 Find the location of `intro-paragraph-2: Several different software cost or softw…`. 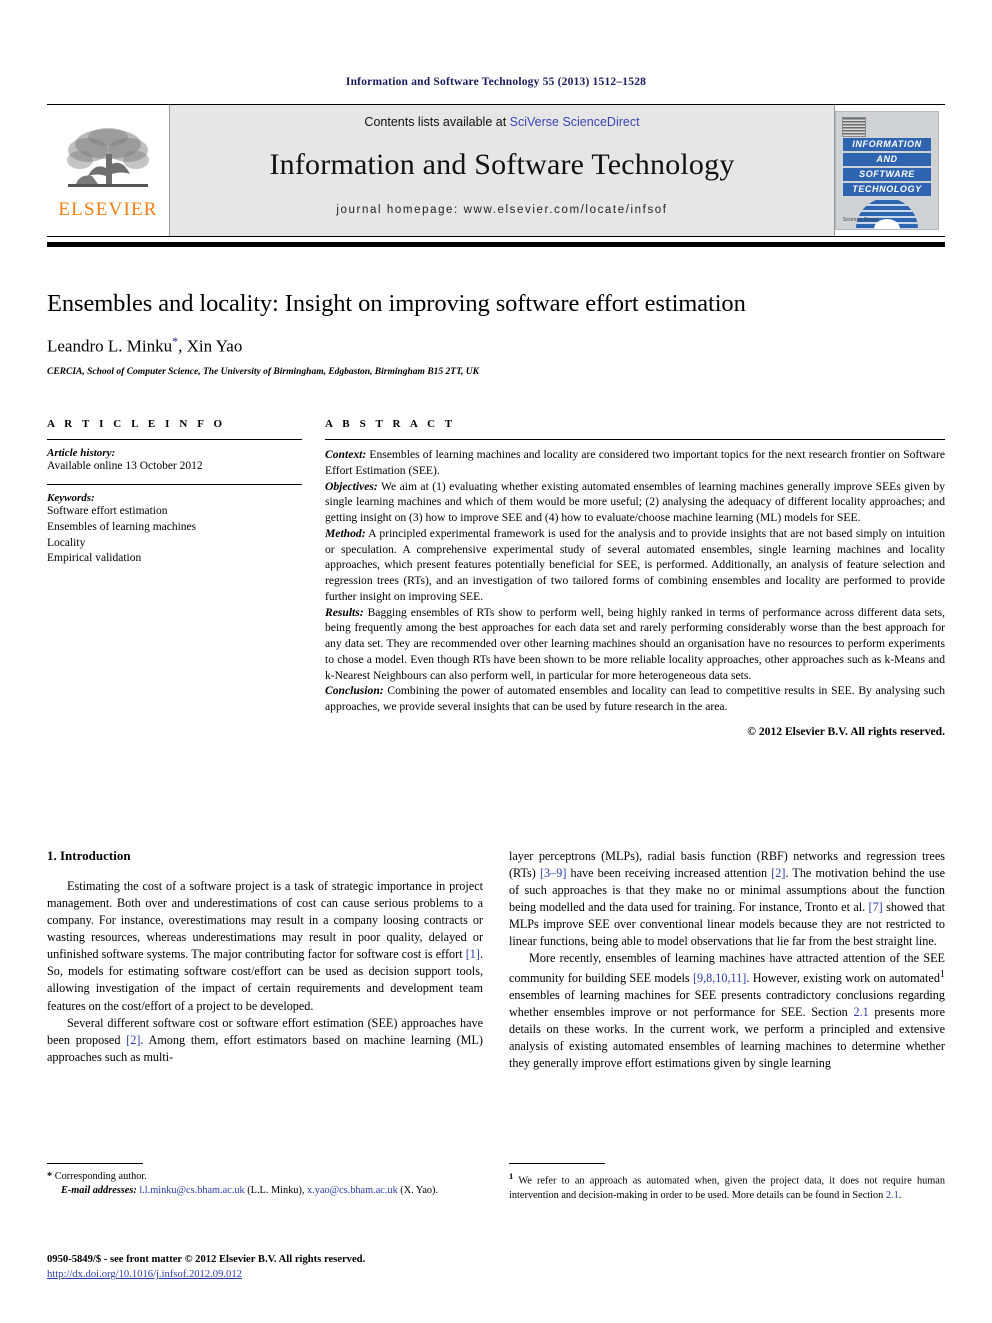

intro-paragraph-2: Several different software cost or softw… is located at coordinates (265, 1040).